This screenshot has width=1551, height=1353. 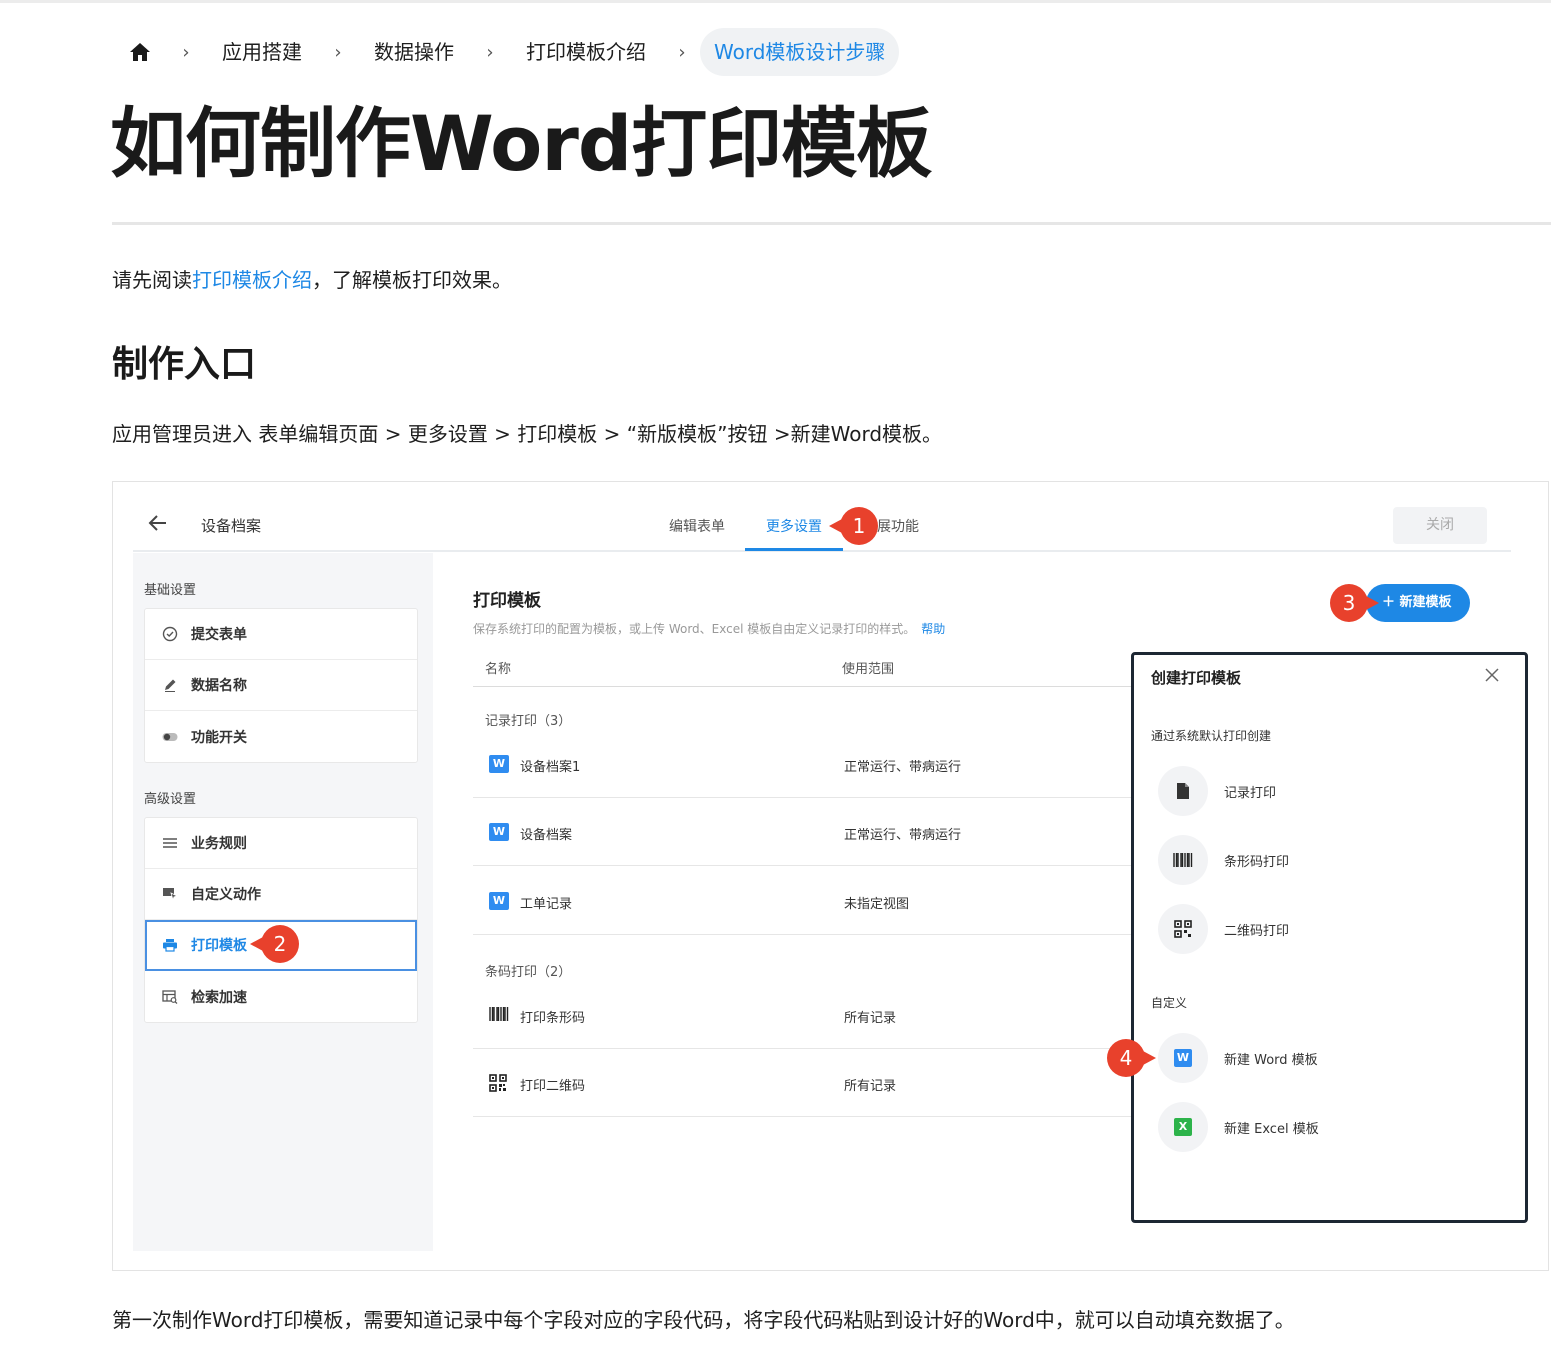 I want to click on active-tab-indicator, so click(x=794, y=549).